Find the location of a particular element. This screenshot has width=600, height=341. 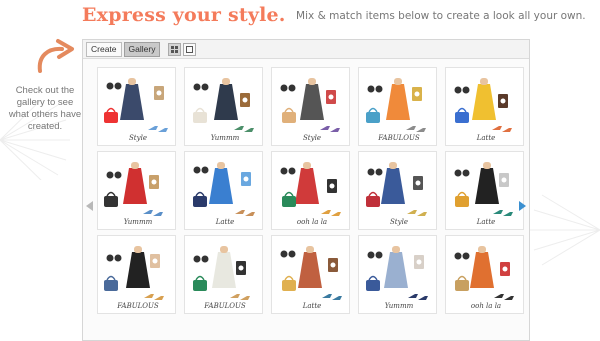

single-view-button is located at coordinates (190, 49).